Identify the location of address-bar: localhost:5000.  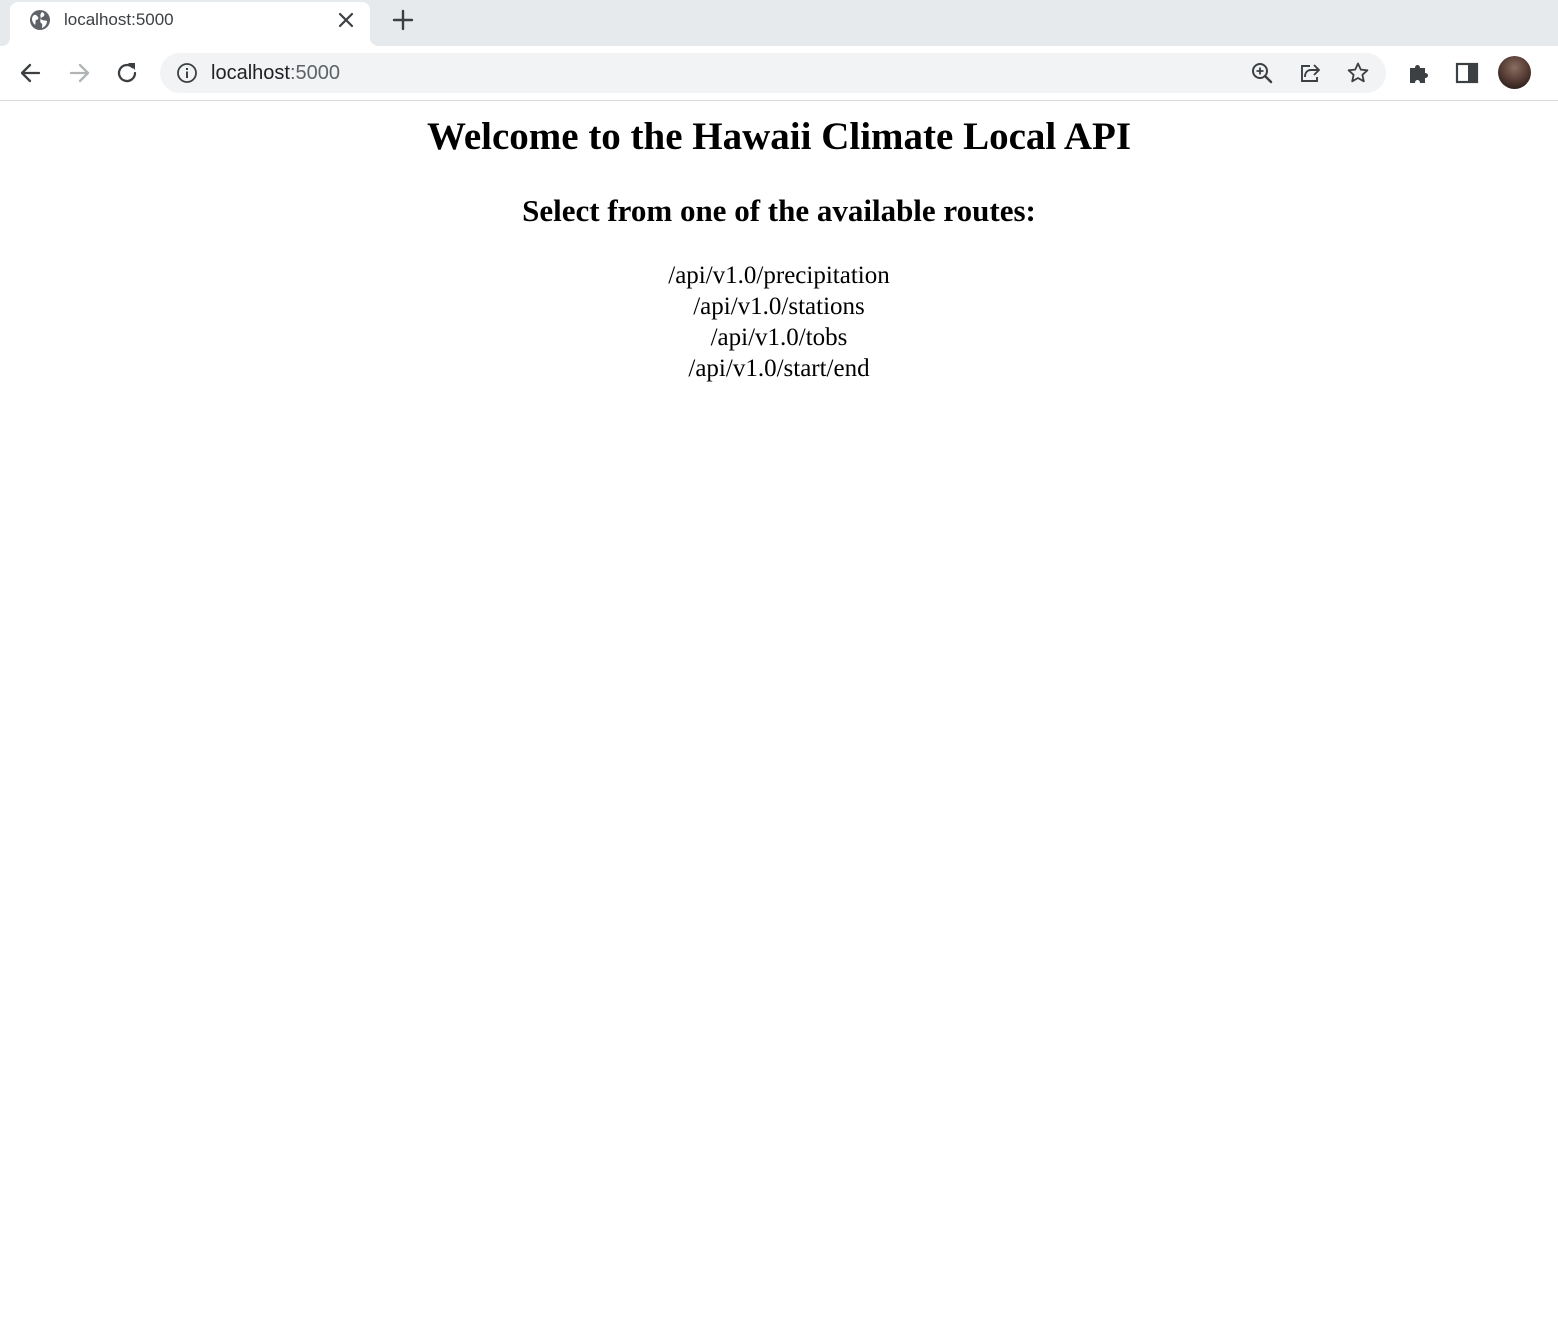
(773, 73).